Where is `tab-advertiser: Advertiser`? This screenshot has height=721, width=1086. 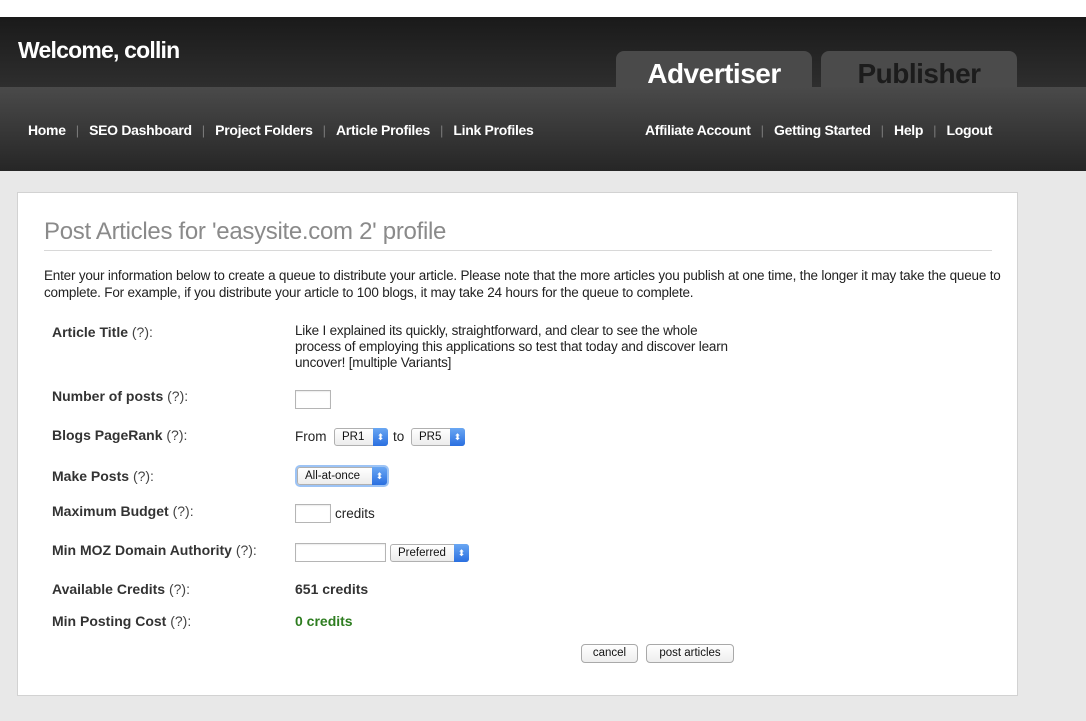
tab-advertiser: Advertiser is located at coordinates (714, 71).